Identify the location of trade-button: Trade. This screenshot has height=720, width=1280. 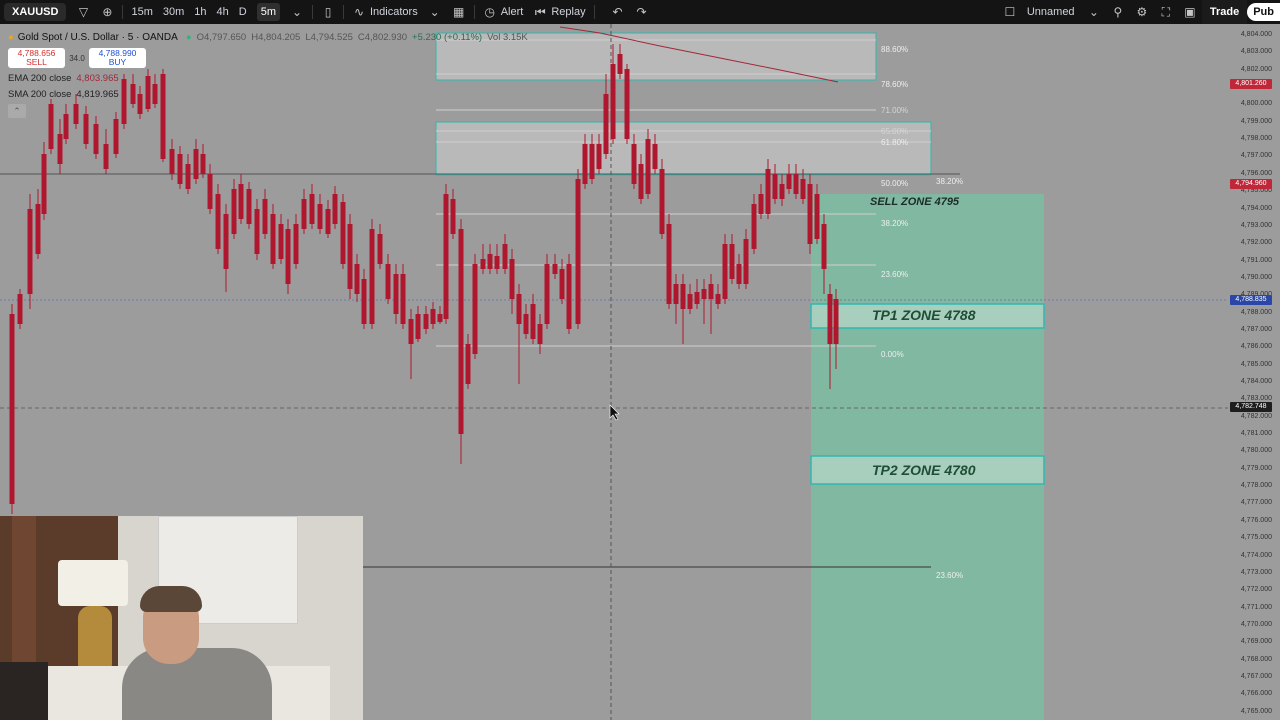
(1224, 12).